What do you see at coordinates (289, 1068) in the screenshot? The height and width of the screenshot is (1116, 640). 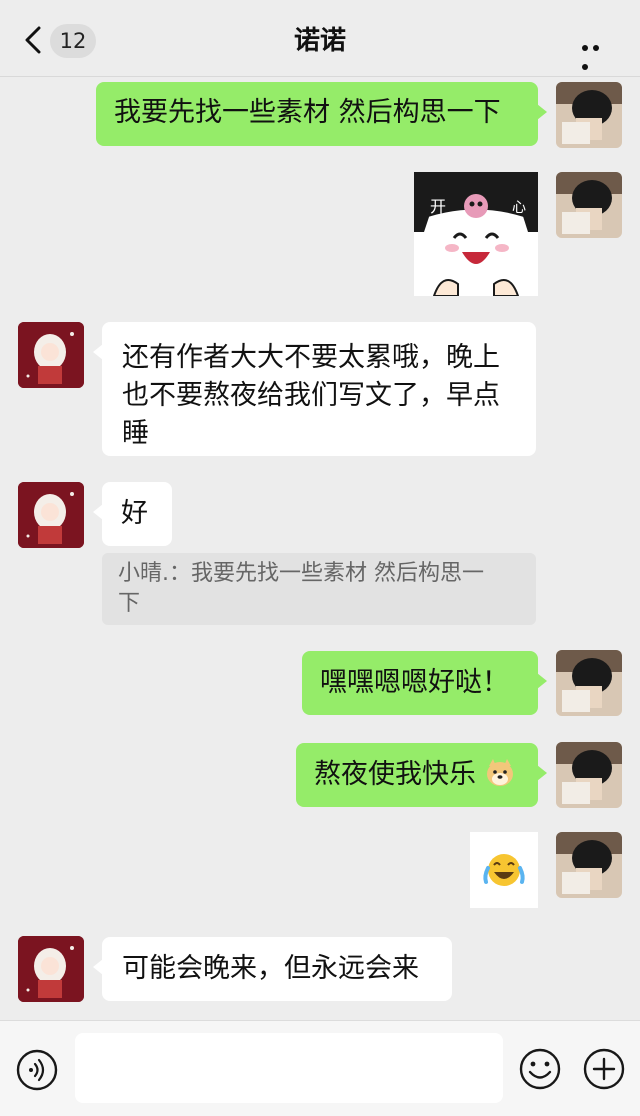 I see `message-input` at bounding box center [289, 1068].